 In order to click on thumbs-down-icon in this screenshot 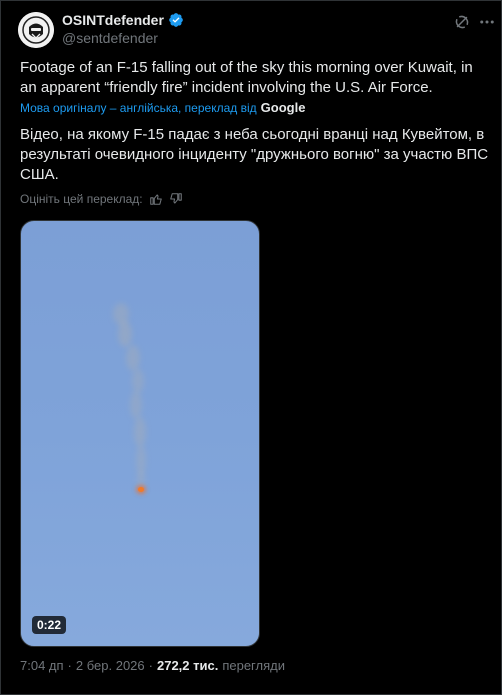, I will do `click(175, 198)`.